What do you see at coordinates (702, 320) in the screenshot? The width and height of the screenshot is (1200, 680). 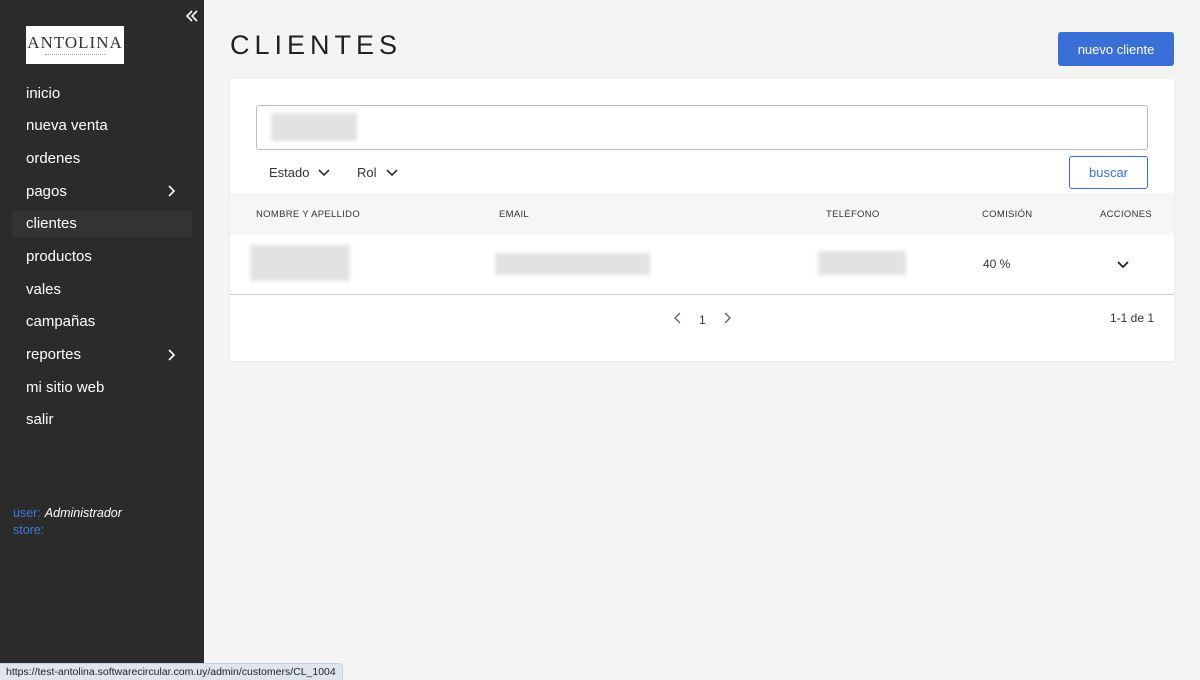 I see `current-page: 1` at bounding box center [702, 320].